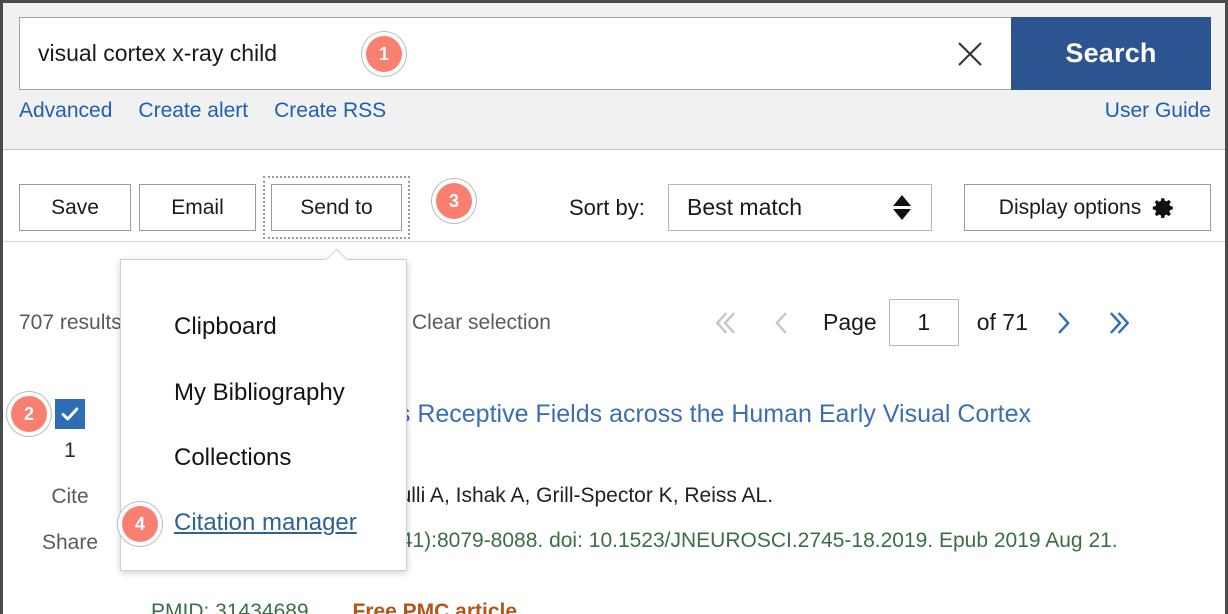 The image size is (1228, 614). What do you see at coordinates (330, 111) in the screenshot?
I see `create-rss-link: Create RSS` at bounding box center [330, 111].